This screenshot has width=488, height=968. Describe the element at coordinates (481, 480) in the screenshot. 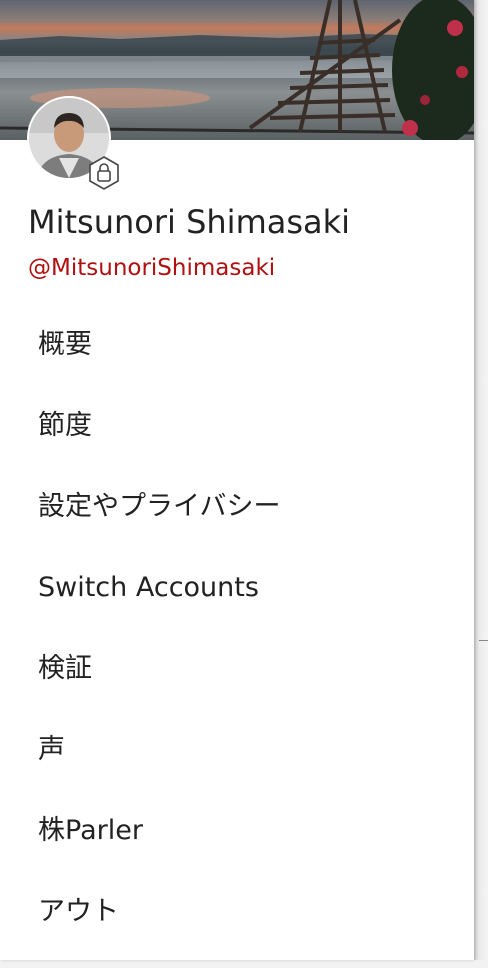

I see `background-feed-edge` at that location.